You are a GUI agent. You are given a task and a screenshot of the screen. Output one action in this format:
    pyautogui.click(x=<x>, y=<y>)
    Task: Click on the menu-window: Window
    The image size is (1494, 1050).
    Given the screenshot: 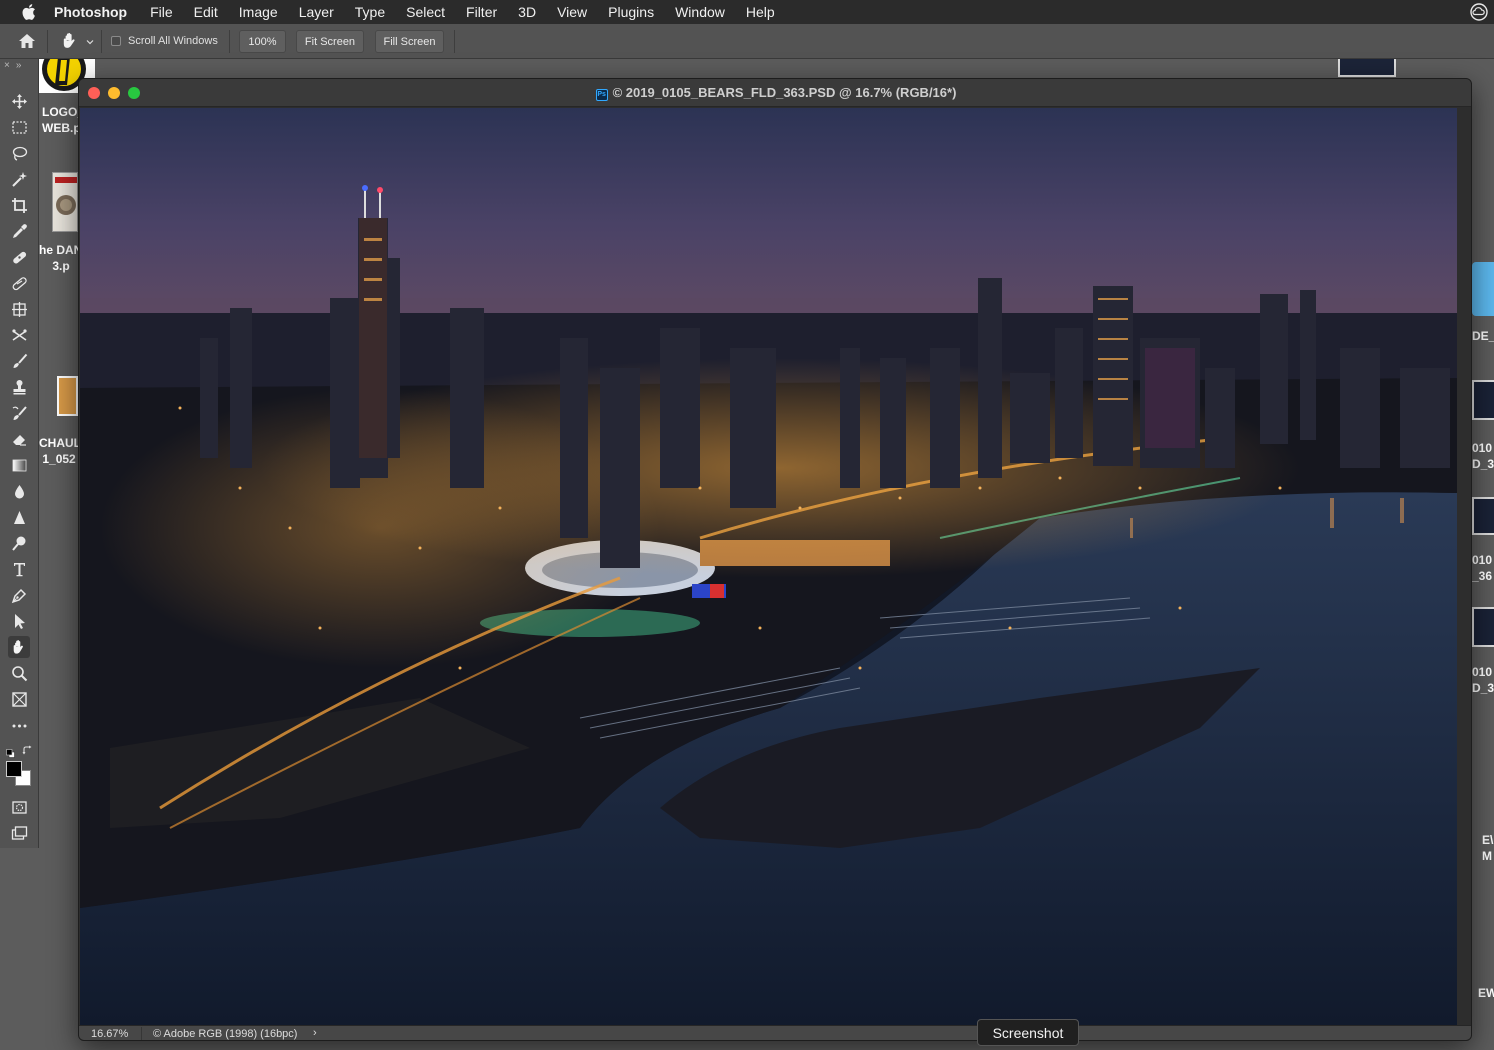 What is the action you would take?
    pyautogui.click(x=700, y=12)
    